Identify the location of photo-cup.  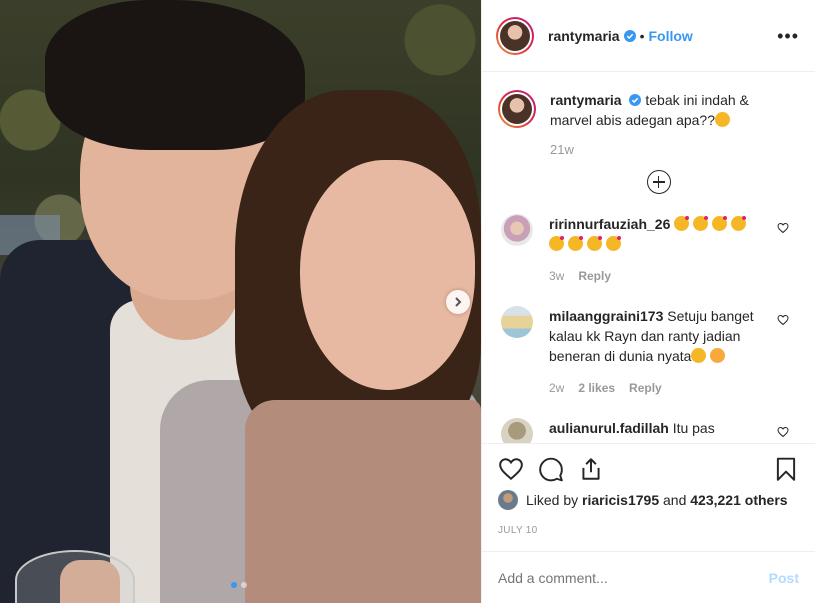
(75, 576).